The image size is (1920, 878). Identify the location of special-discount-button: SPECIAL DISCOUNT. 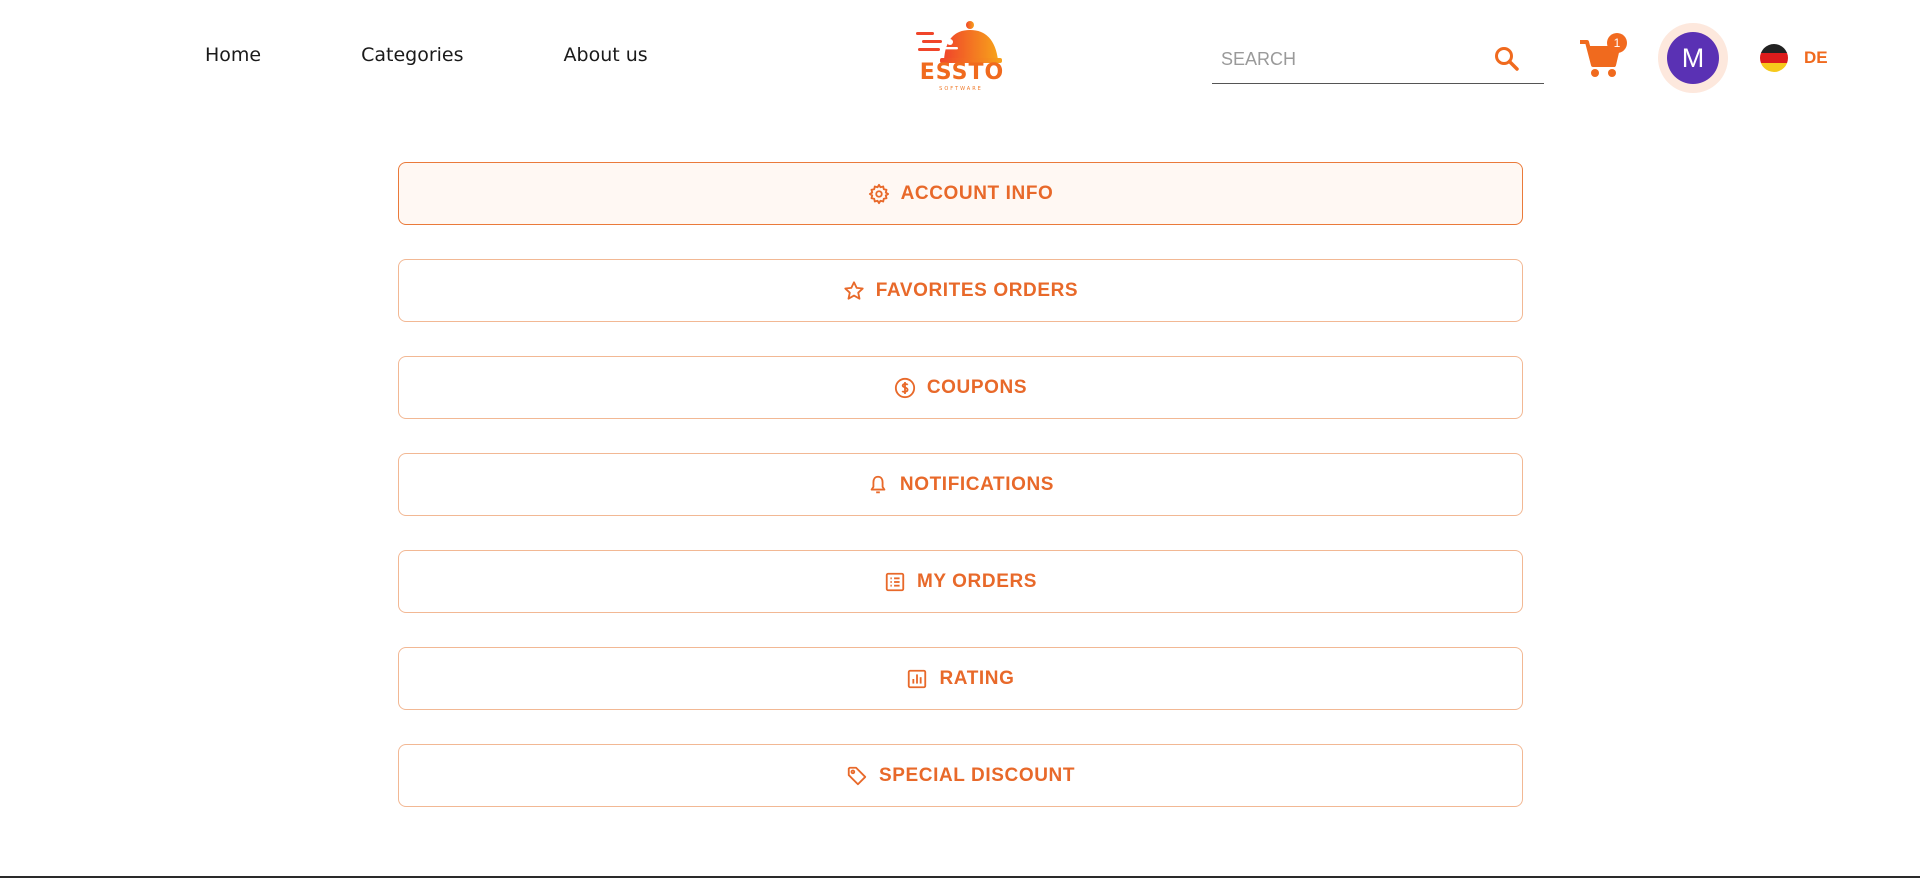
(960, 775).